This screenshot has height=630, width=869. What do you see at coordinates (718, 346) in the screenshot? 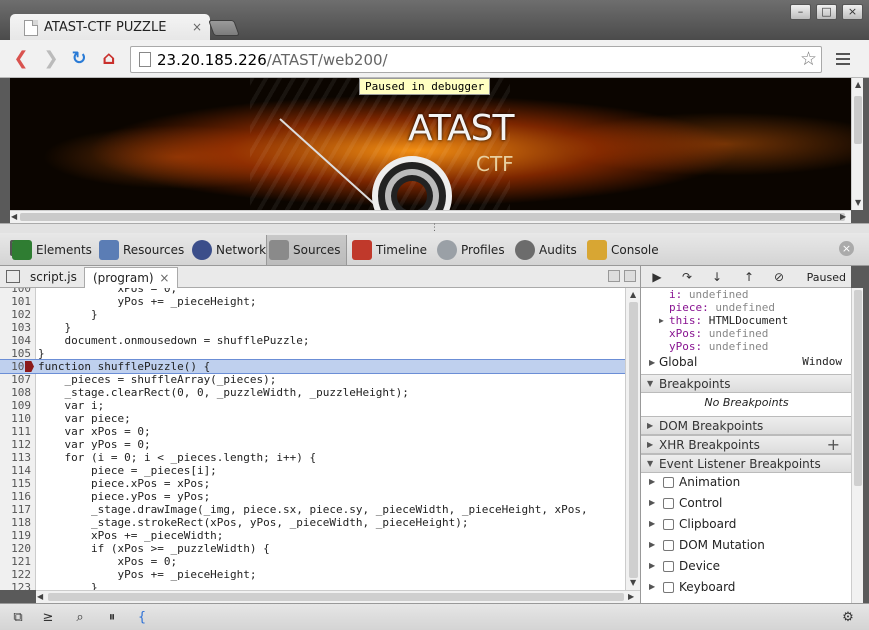
I see `scope-variable: yPos: undefined` at bounding box center [718, 346].